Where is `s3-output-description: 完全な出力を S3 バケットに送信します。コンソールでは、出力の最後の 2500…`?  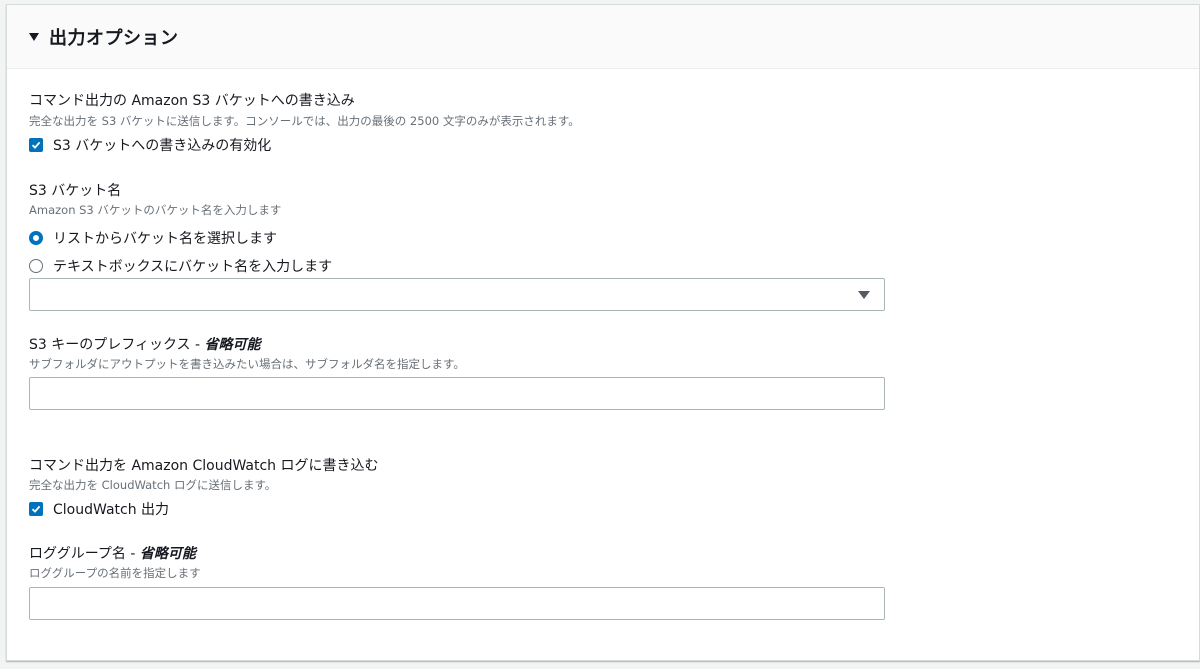 s3-output-description: 完全な出力を S3 バケットに送信します。コンソールでは、出力の最後の 2500… is located at coordinates (304, 121).